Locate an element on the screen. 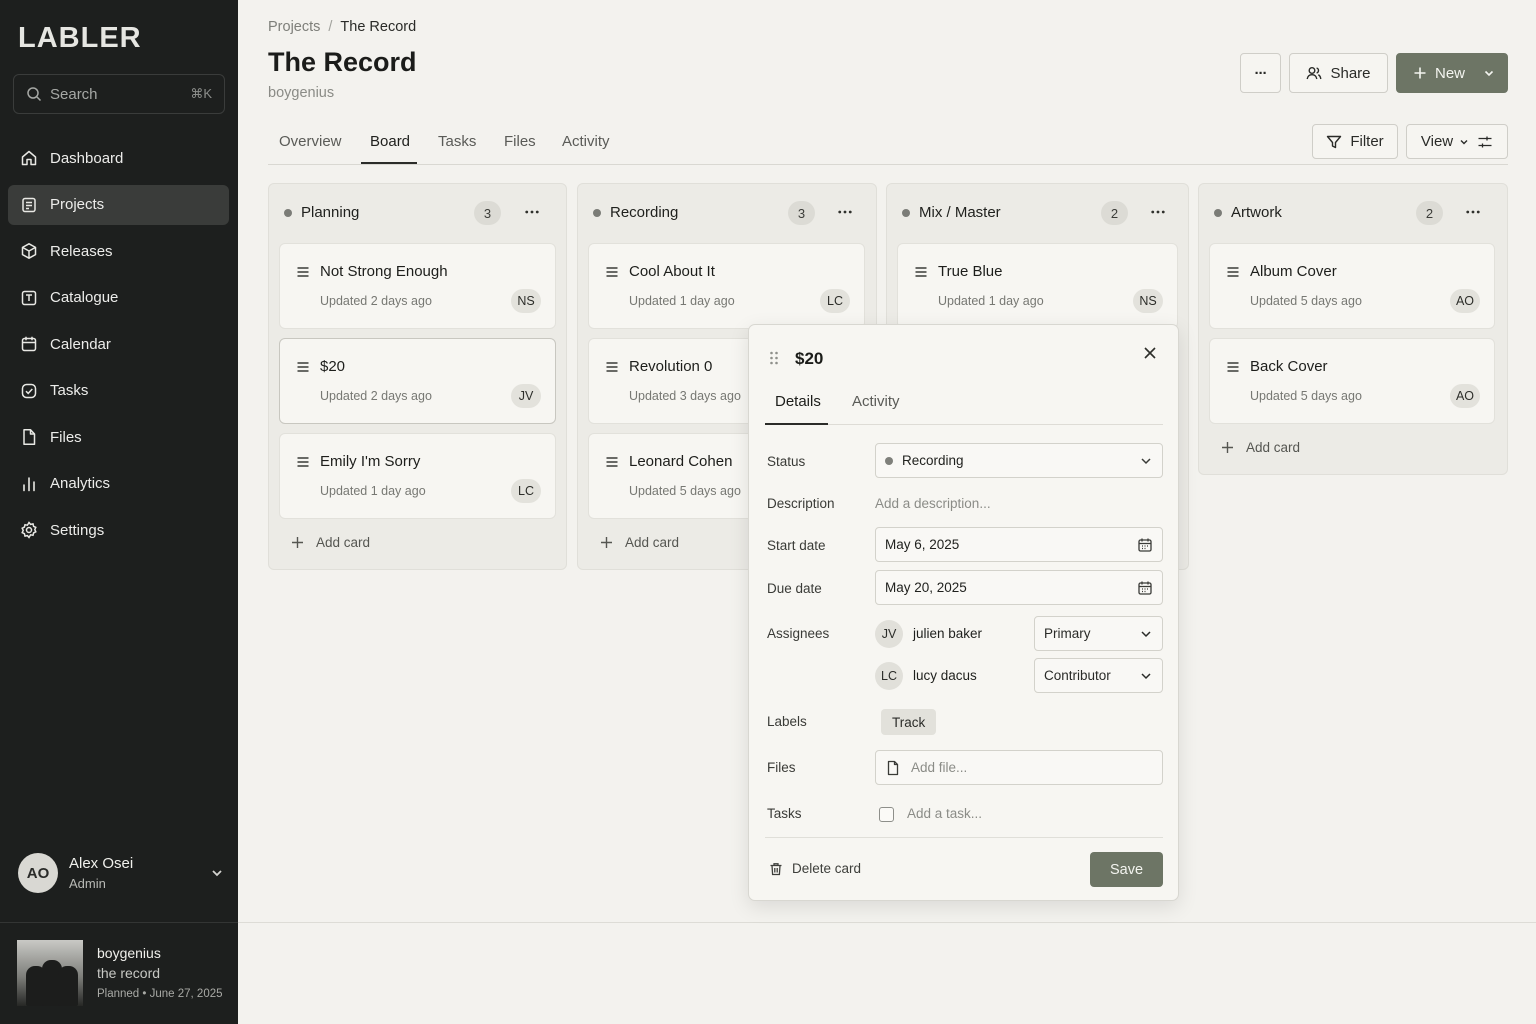 Image resolution: width=1536 pixels, height=1024 pixels. sidebar-item-releases: Releases is located at coordinates (118, 251).